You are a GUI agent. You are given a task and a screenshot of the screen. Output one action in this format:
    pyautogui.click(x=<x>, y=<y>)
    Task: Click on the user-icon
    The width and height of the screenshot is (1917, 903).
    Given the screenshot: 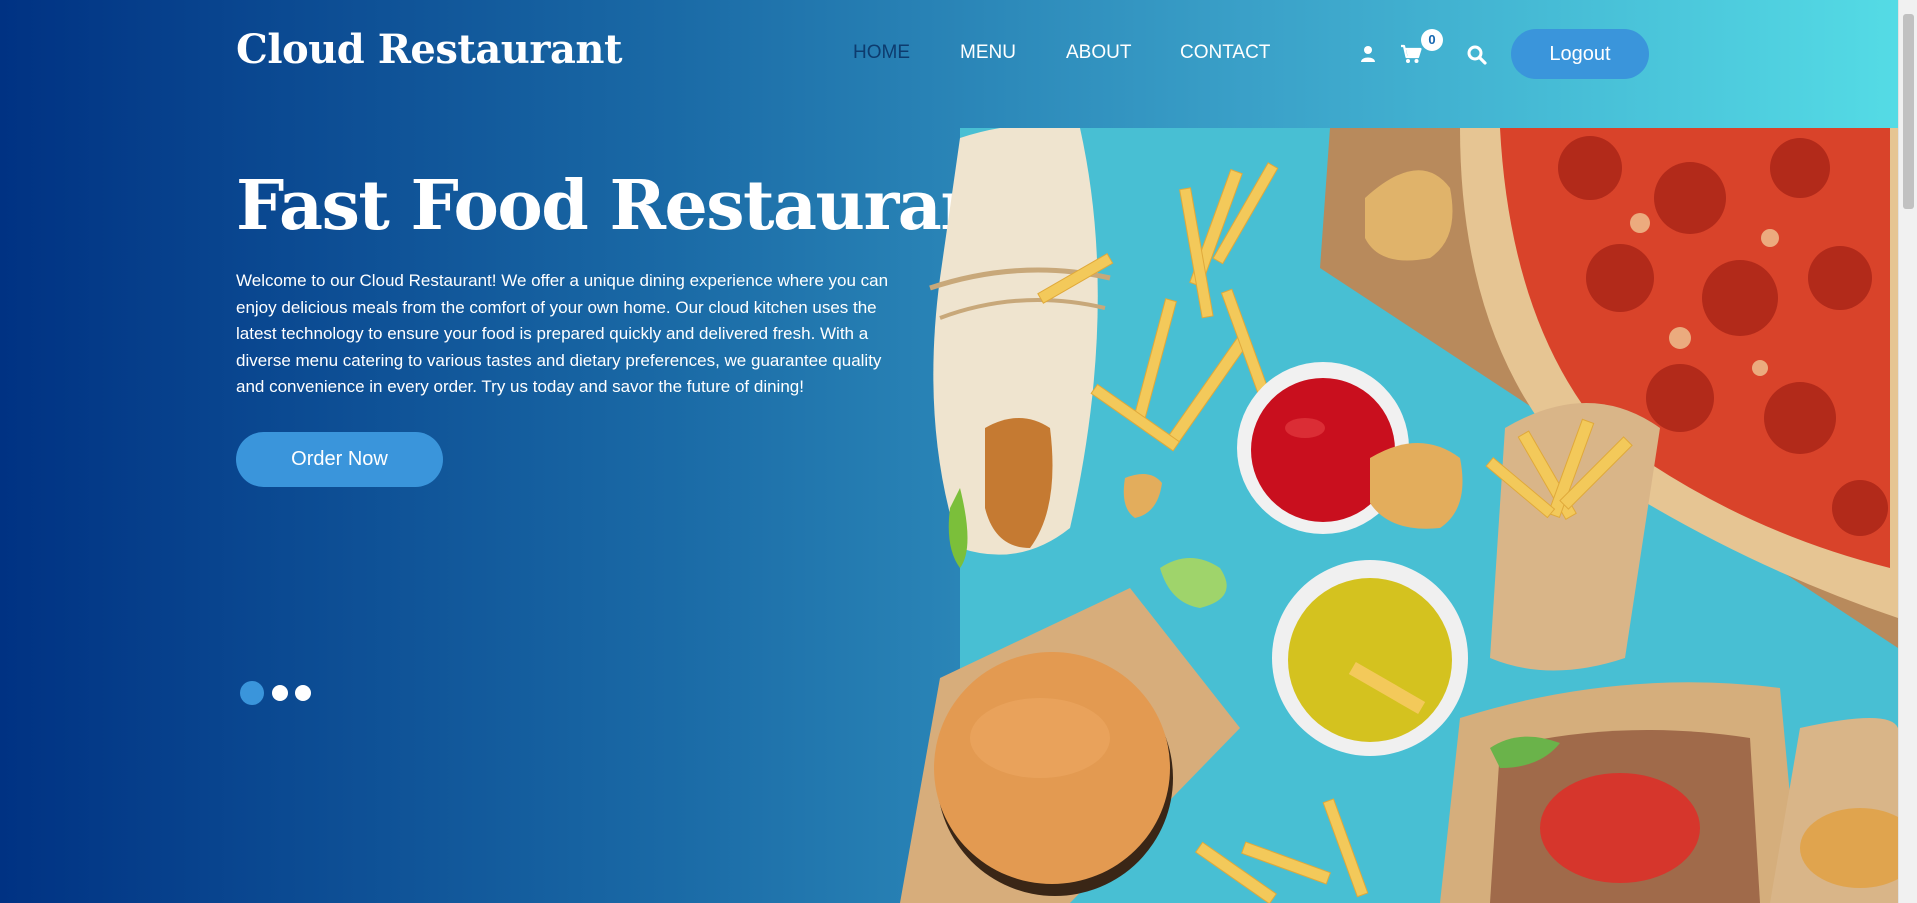 What is the action you would take?
    pyautogui.click(x=1368, y=56)
    